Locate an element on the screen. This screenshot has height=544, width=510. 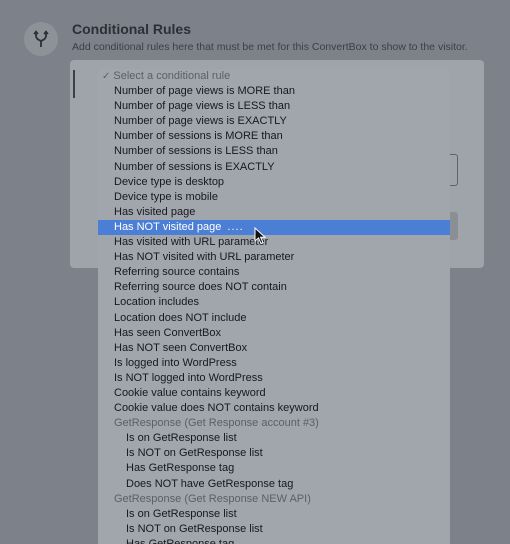
dropdown-option: Cookie value does NOT contains keyword is located at coordinates (274, 408).